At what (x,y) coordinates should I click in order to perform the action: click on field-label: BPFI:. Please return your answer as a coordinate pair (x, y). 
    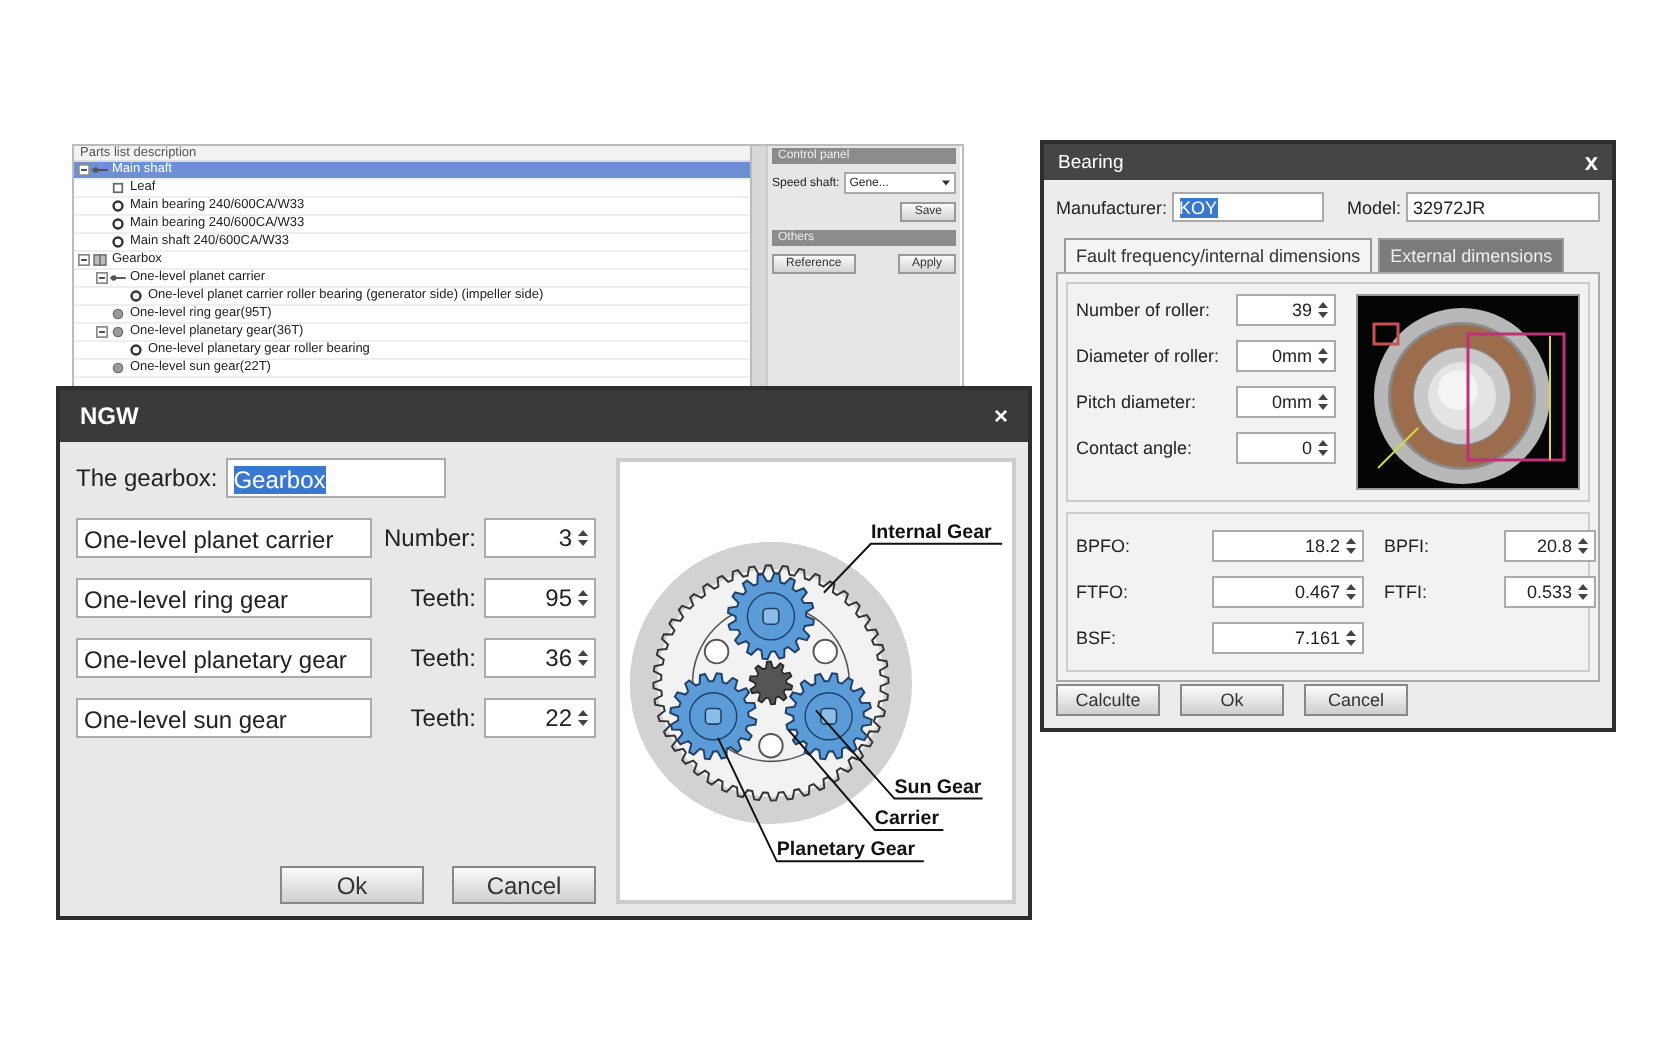
    Looking at the image, I should click on (1407, 546).